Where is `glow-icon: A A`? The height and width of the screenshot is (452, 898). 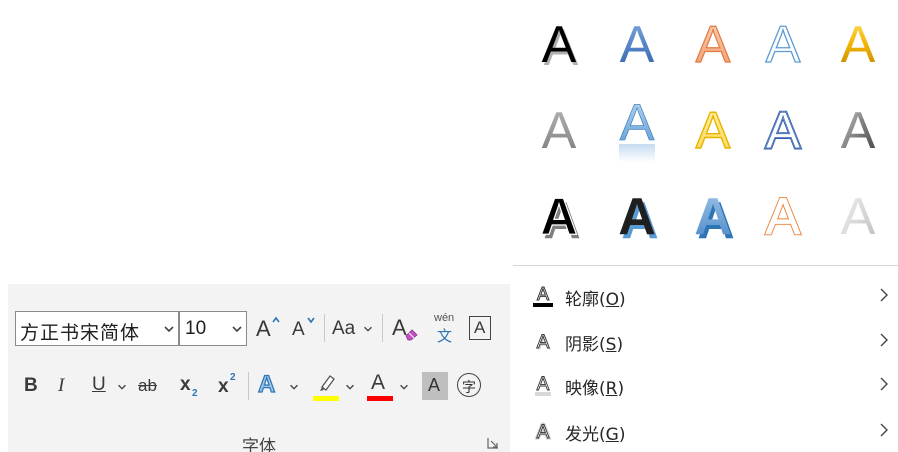
glow-icon: A A is located at coordinates (543, 433).